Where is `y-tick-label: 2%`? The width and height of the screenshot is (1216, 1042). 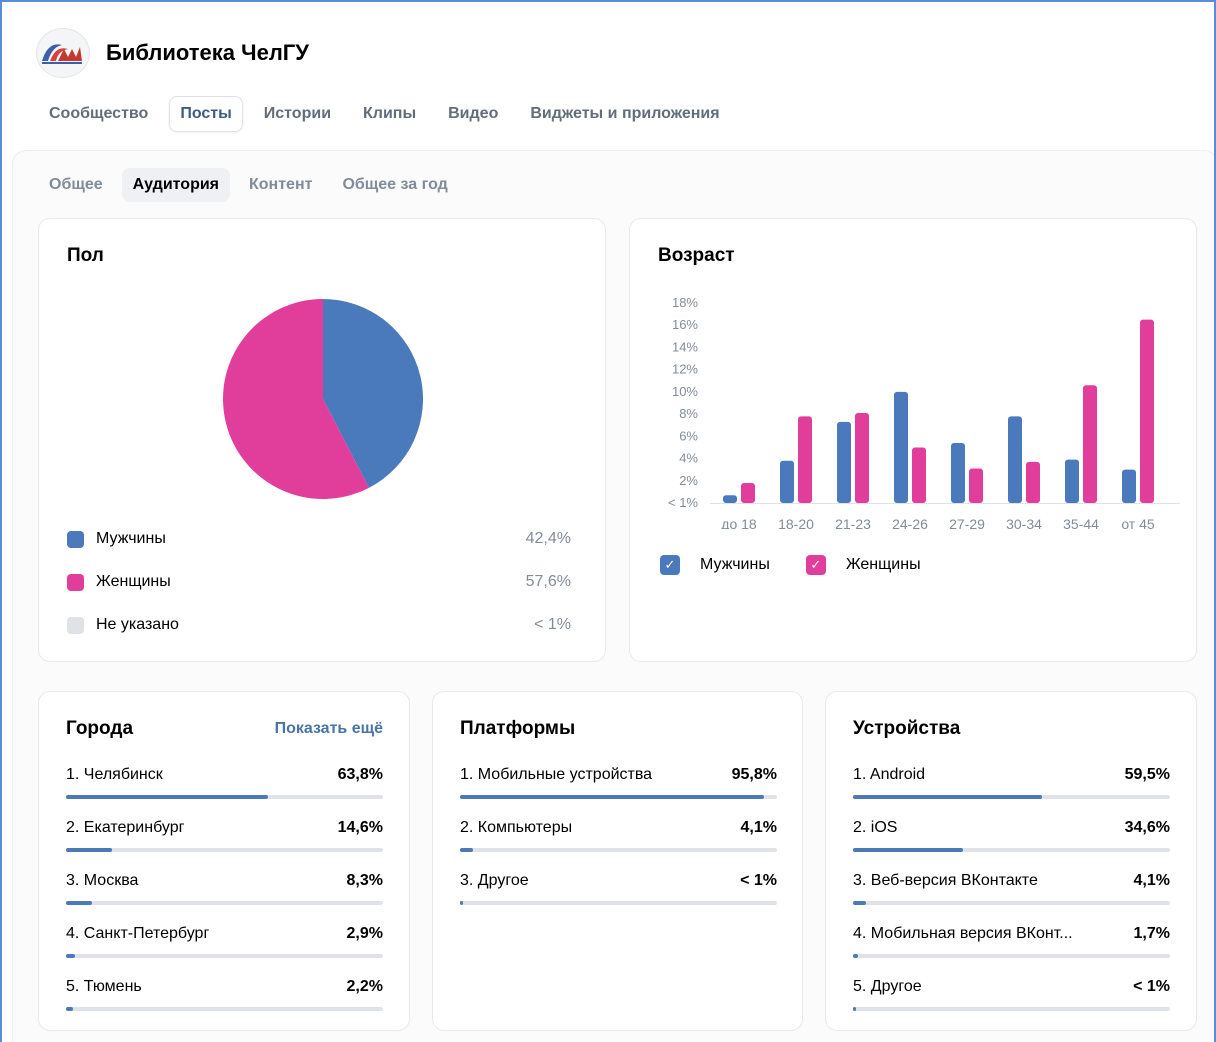 y-tick-label: 2% is located at coordinates (688, 480).